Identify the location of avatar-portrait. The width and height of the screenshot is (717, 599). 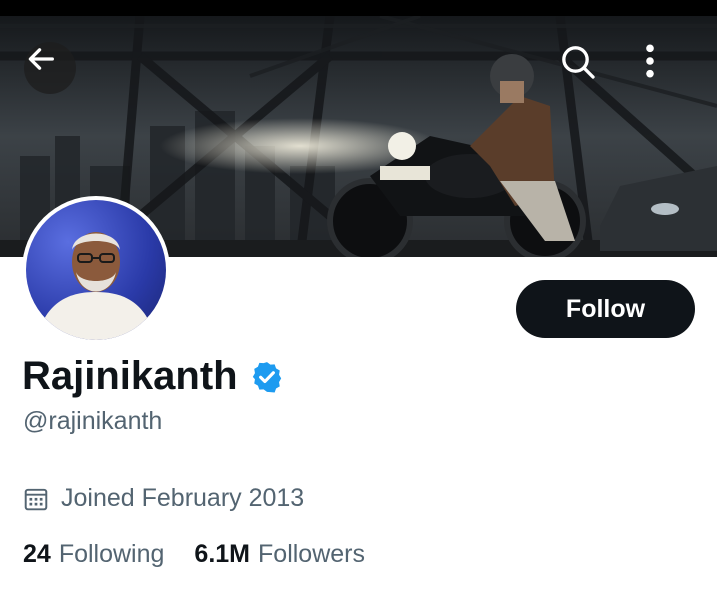
(96, 286).